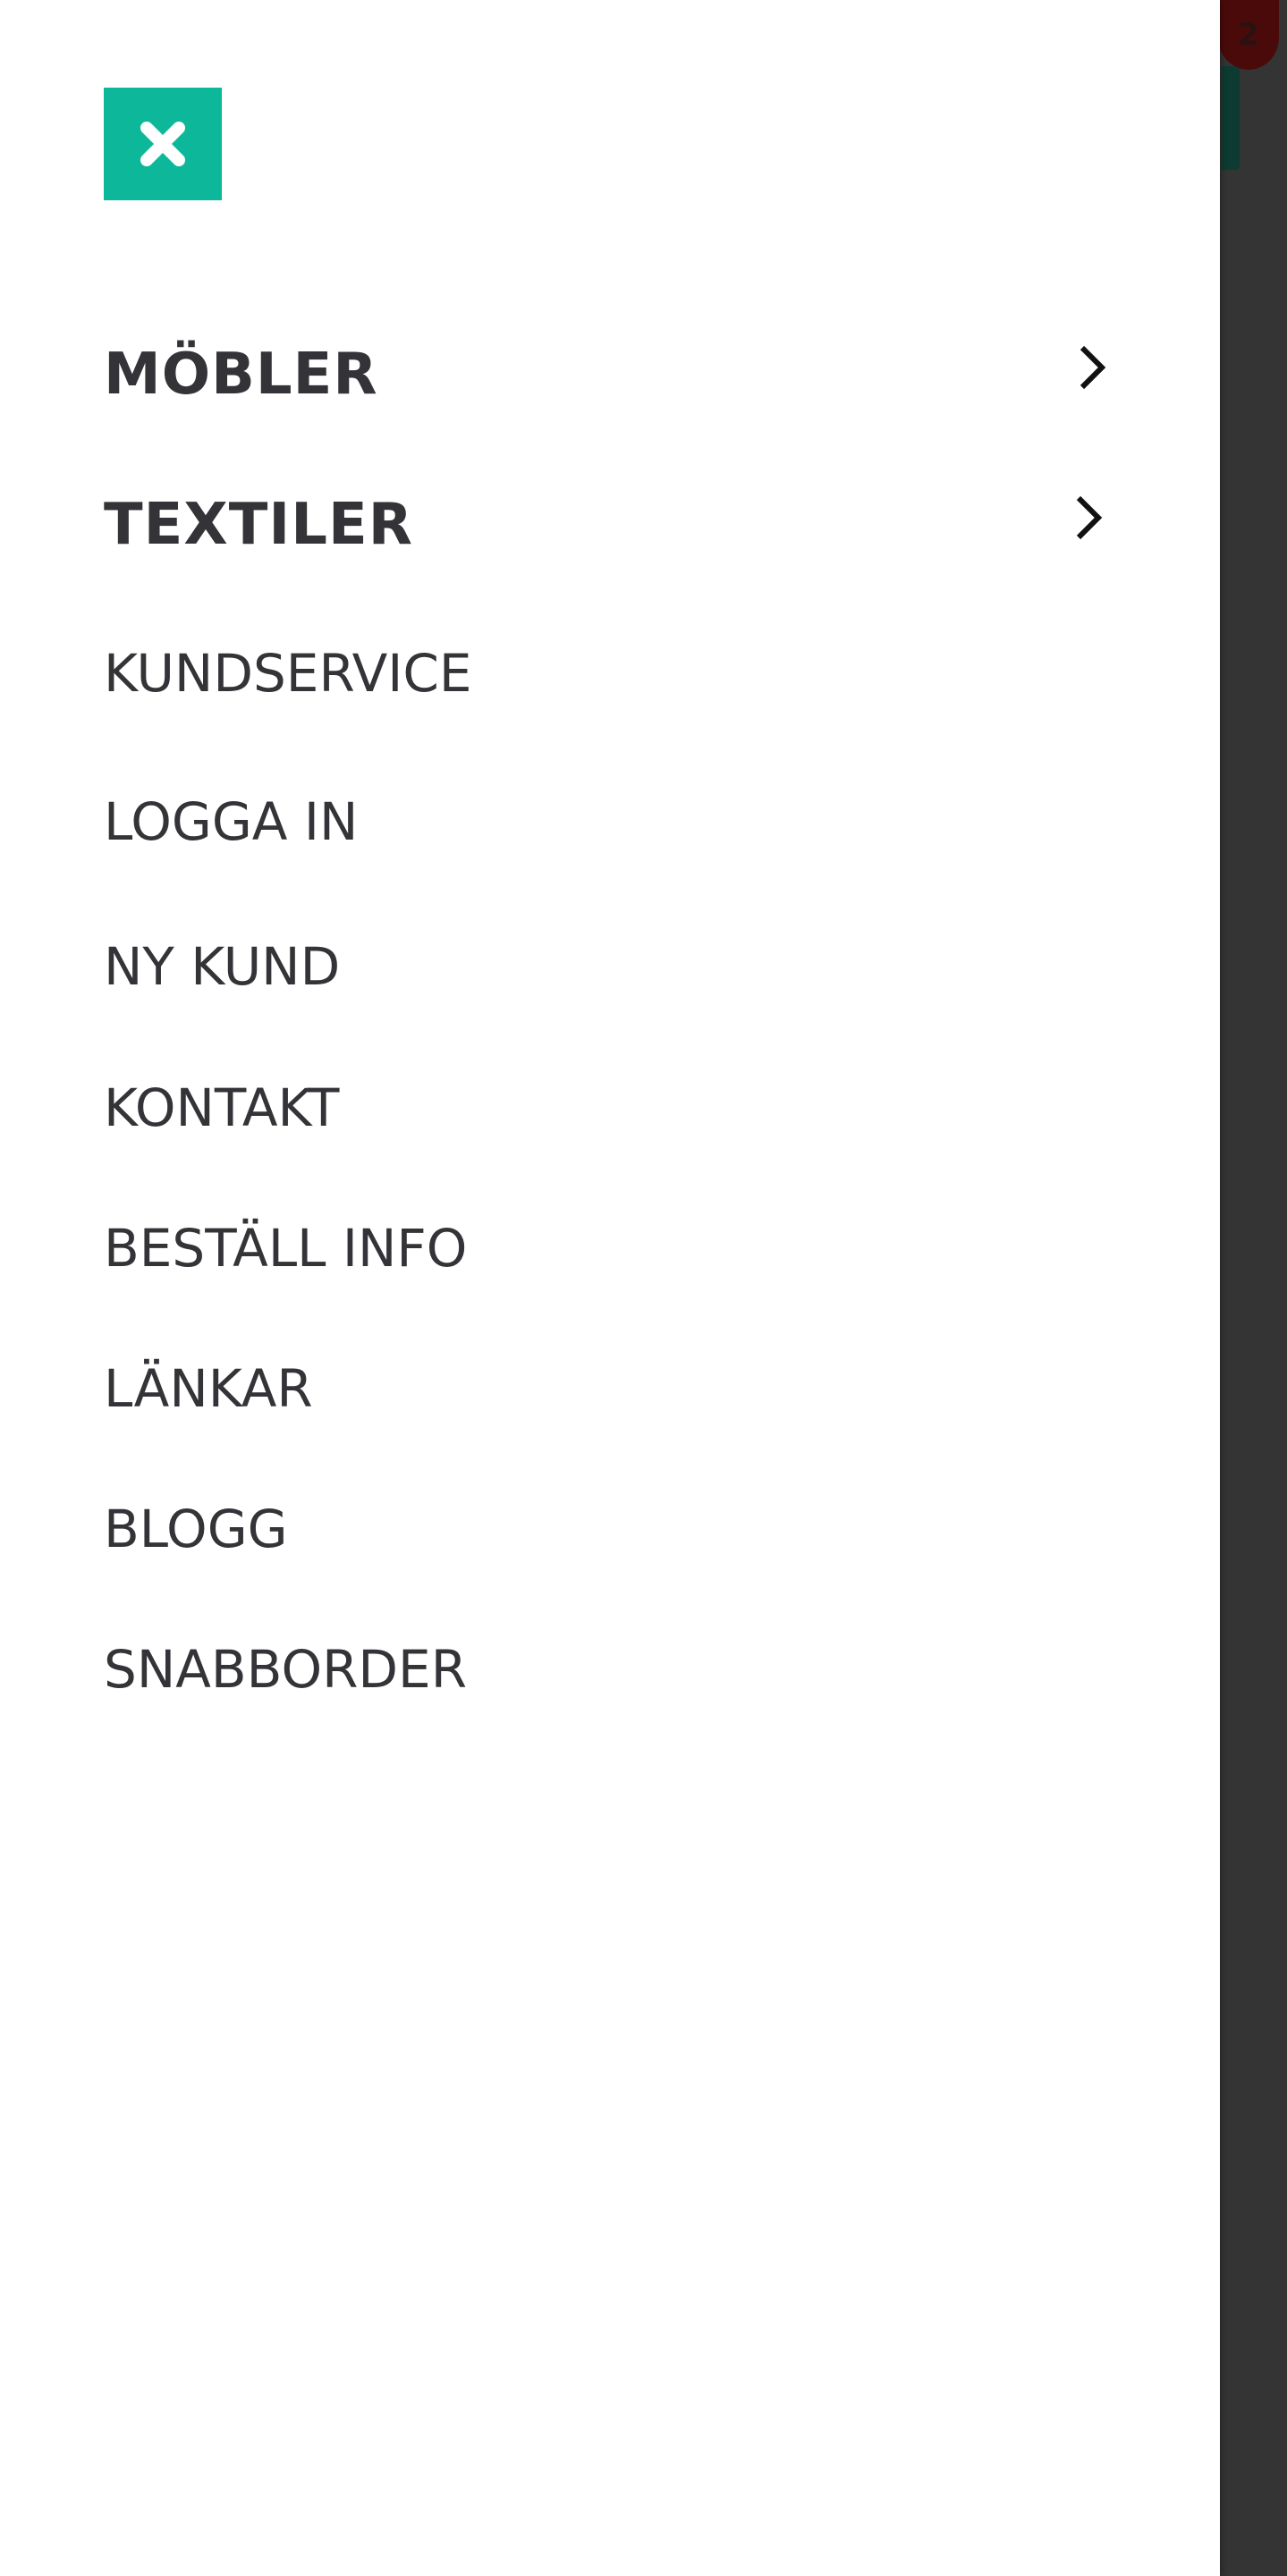  I want to click on close-menu-button, so click(163, 144).